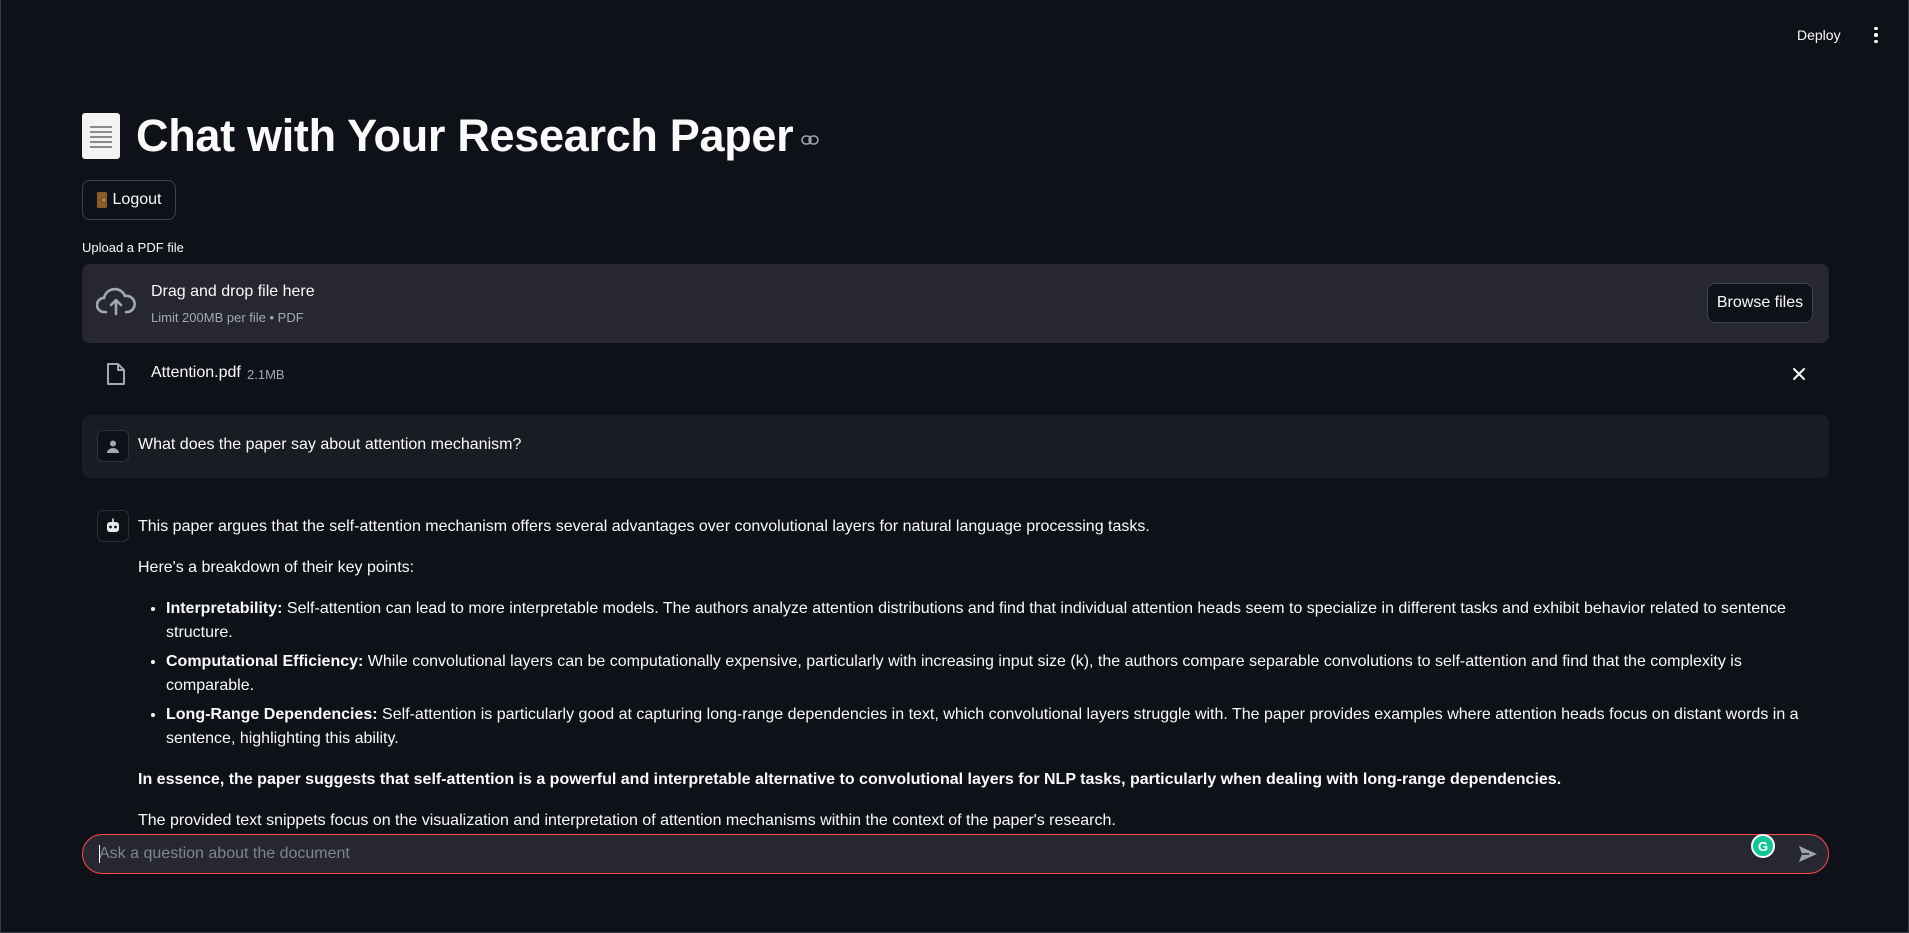 This screenshot has width=1909, height=933. What do you see at coordinates (1808, 854) in the screenshot?
I see `send-icon` at bounding box center [1808, 854].